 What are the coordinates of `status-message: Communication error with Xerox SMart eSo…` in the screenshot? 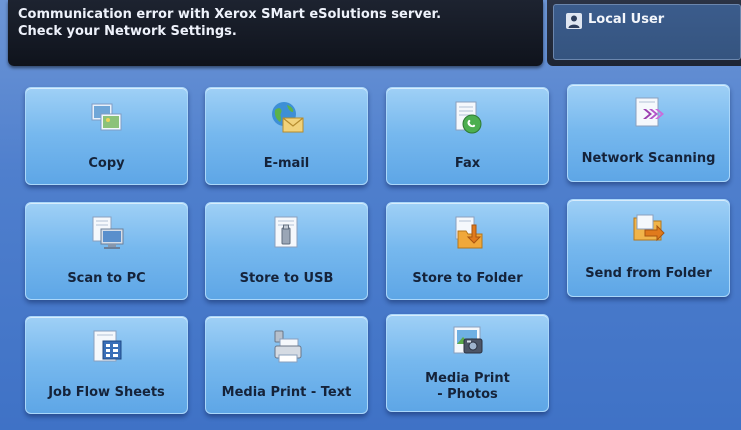 It's located at (230, 23).